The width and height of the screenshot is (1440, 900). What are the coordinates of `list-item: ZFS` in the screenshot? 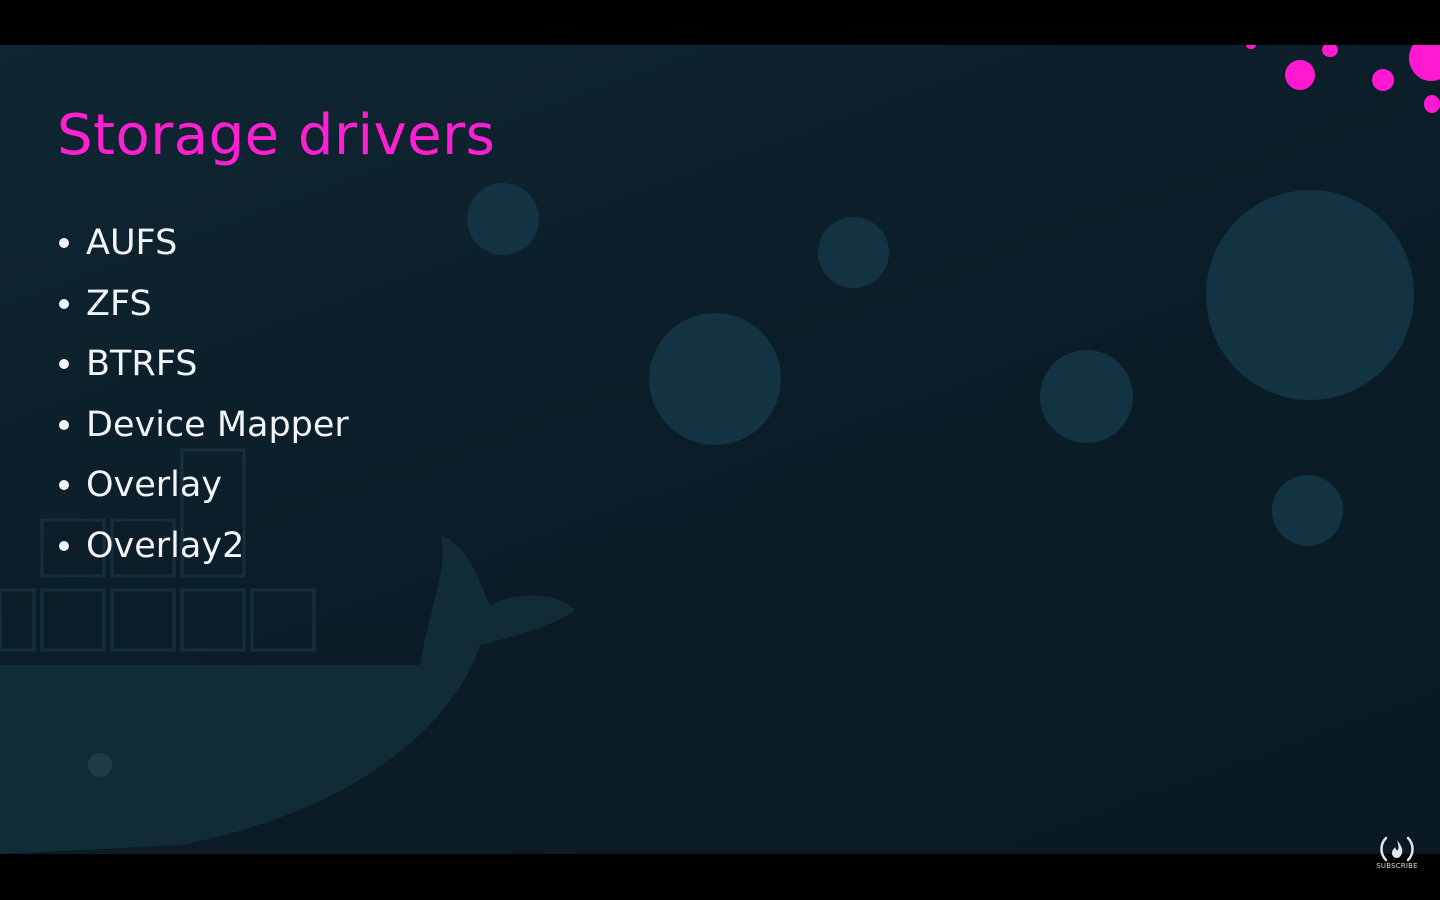 It's located at (202, 304).